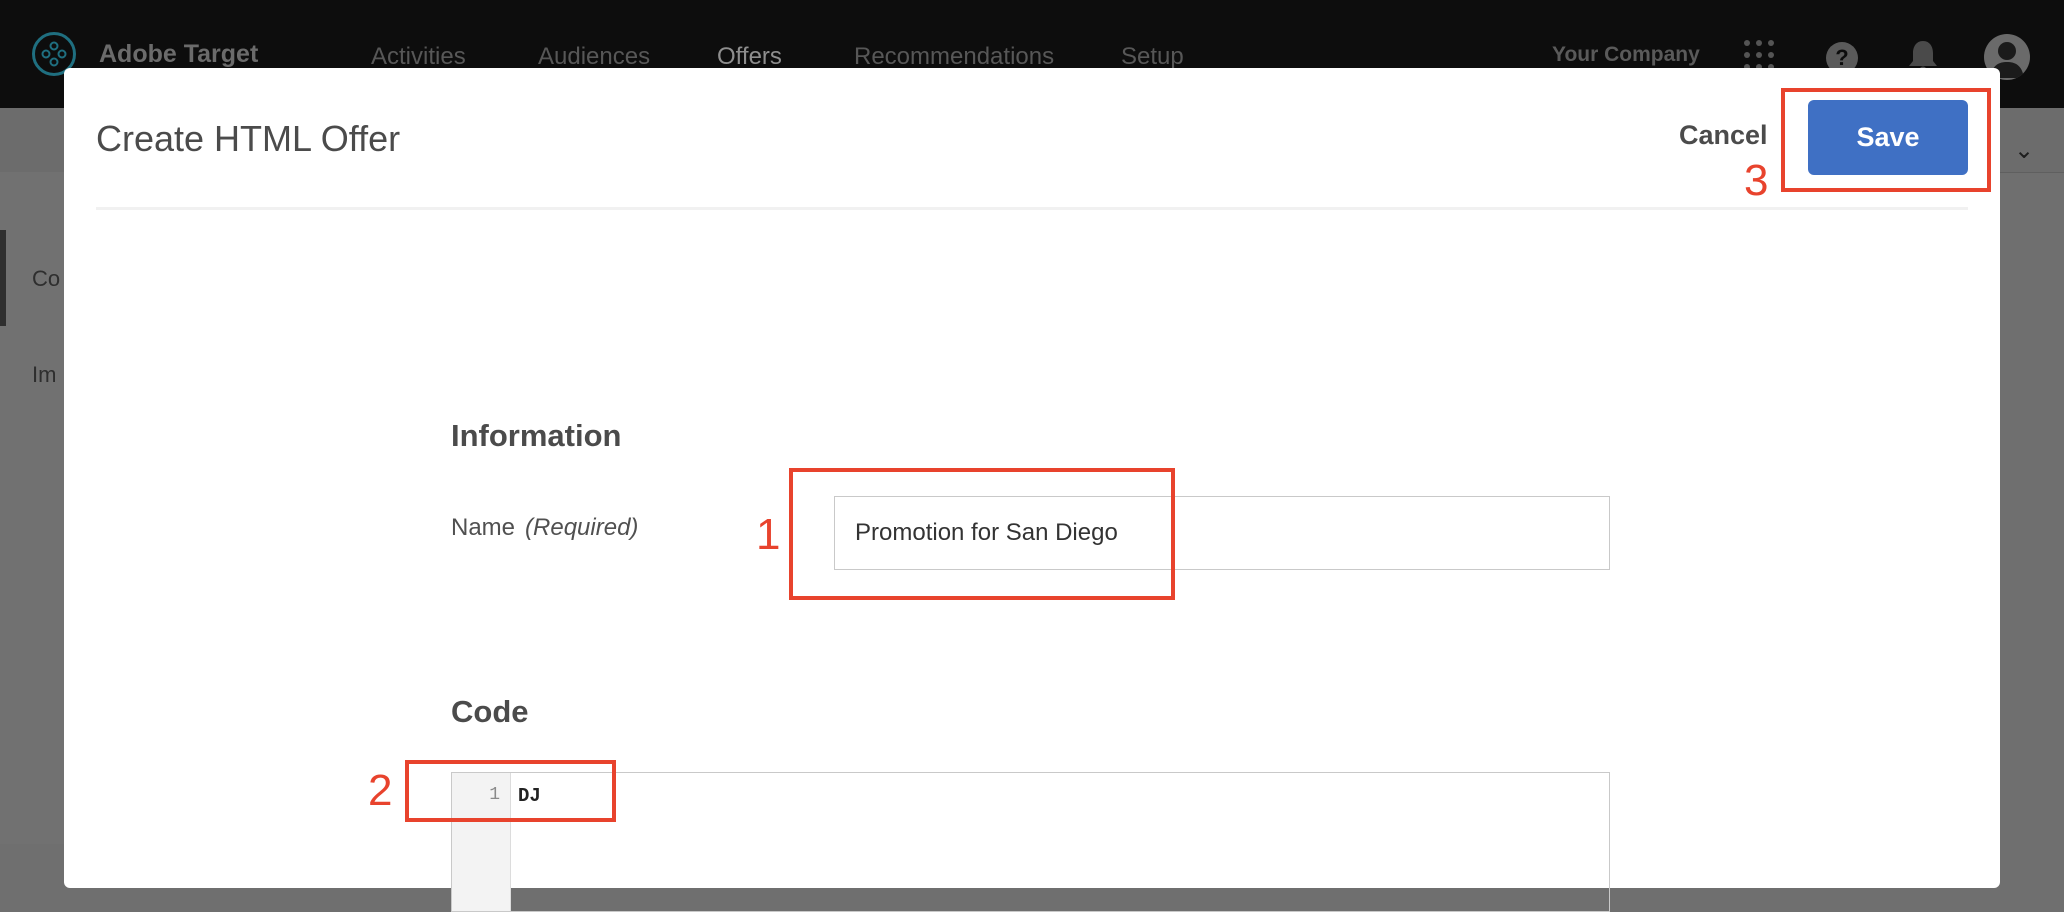  Describe the element at coordinates (490, 711) in the screenshot. I see `code-heading: Code` at that location.